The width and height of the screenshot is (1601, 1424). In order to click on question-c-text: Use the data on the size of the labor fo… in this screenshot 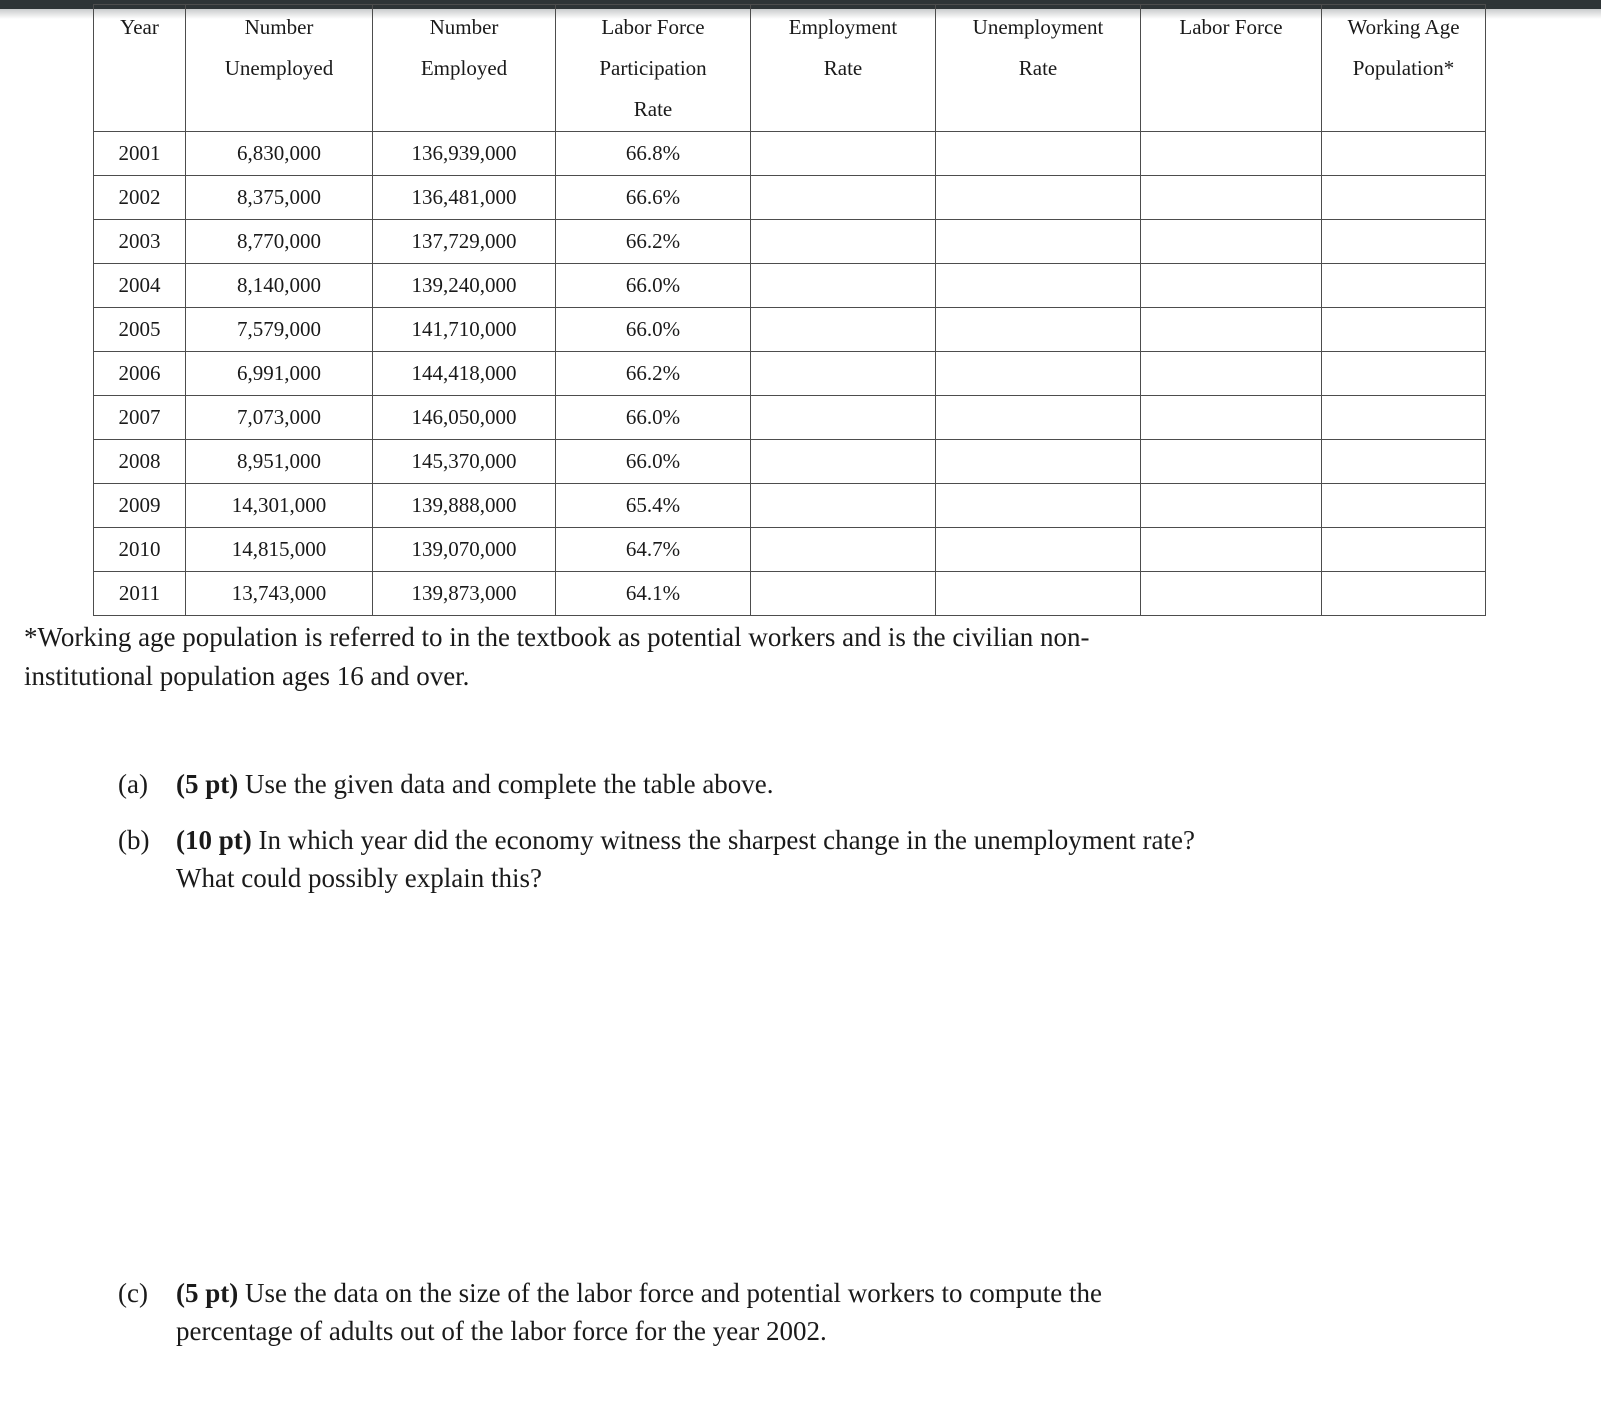, I will do `click(670, 1293)`.